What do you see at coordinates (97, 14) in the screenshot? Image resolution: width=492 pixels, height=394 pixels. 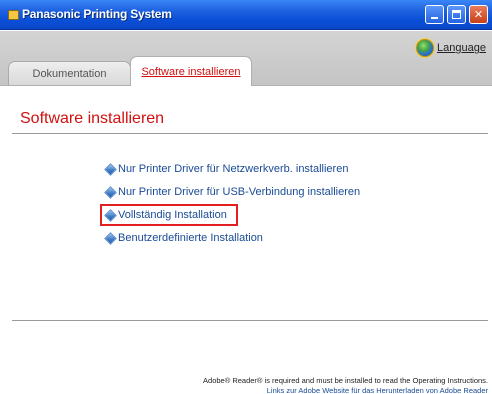 I see `window-title: Panasonic Printing System` at bounding box center [97, 14].